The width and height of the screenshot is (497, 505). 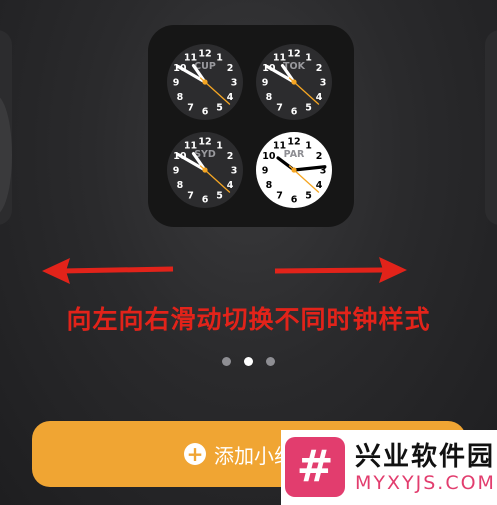 What do you see at coordinates (248, 319) in the screenshot?
I see `swipe-hint-caption: 向左向右滑动切换不同时钟样式` at bounding box center [248, 319].